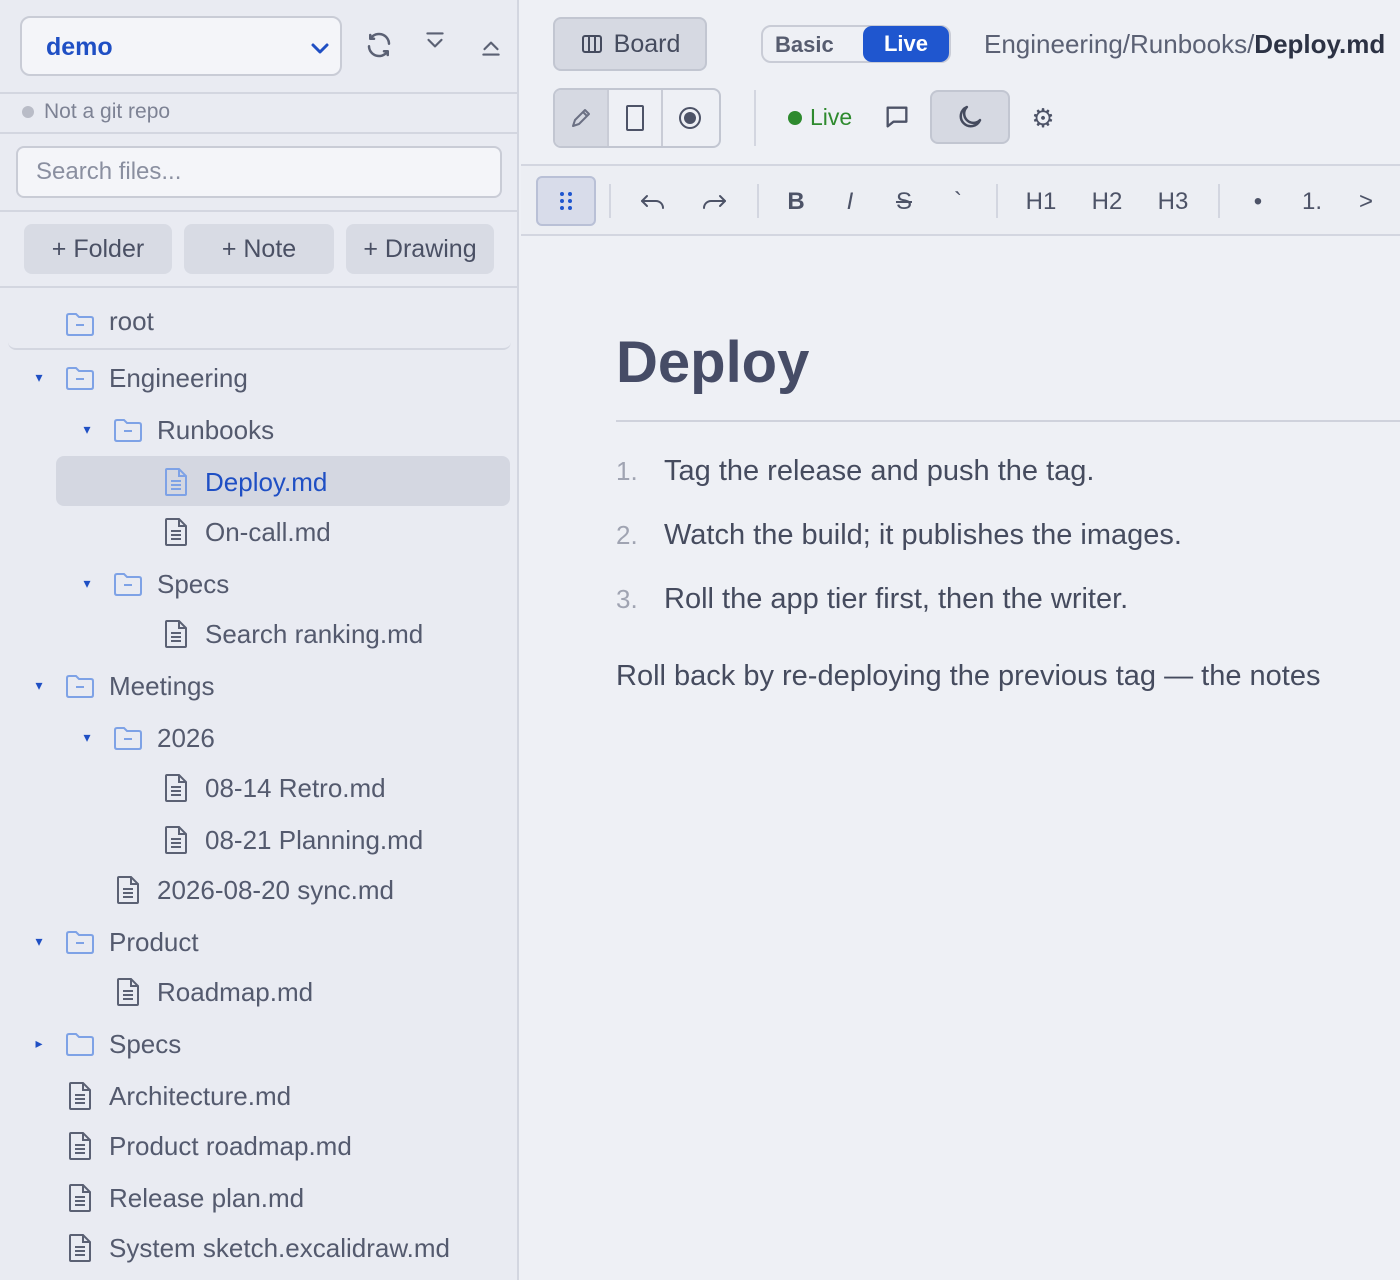 The height and width of the screenshot is (1280, 1400). Describe the element at coordinates (1107, 202) in the screenshot. I see `heading-2-button: H2` at that location.